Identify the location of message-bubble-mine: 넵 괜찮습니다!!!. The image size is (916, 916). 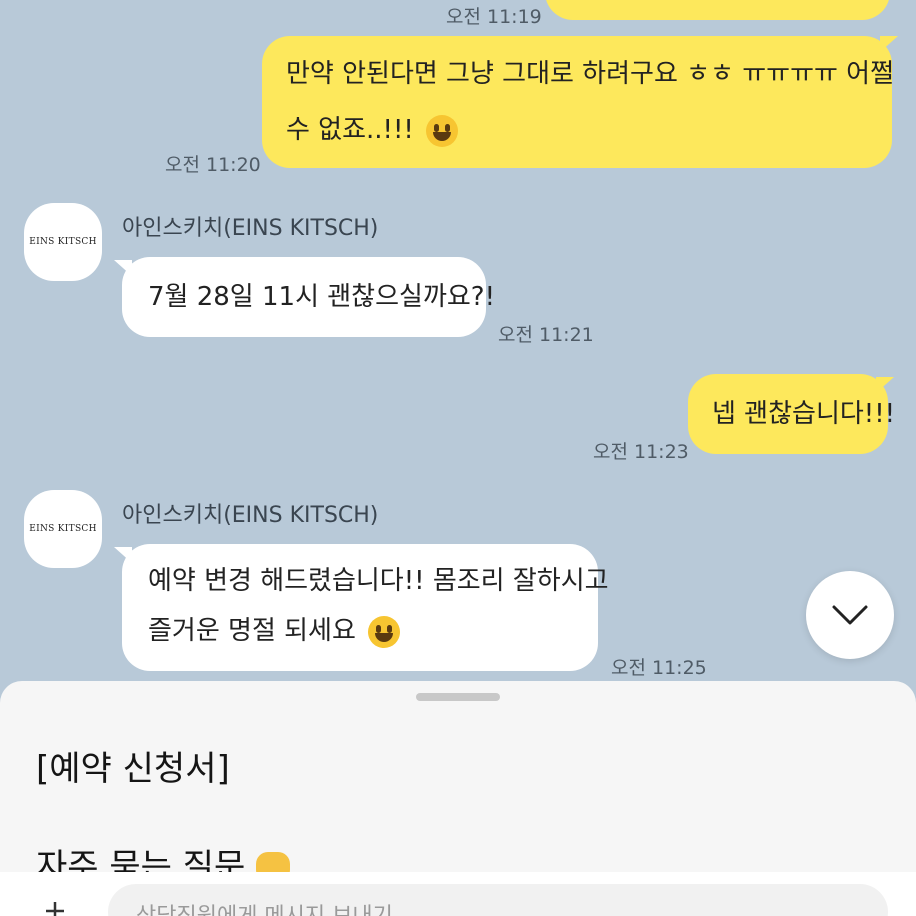
(791, 414).